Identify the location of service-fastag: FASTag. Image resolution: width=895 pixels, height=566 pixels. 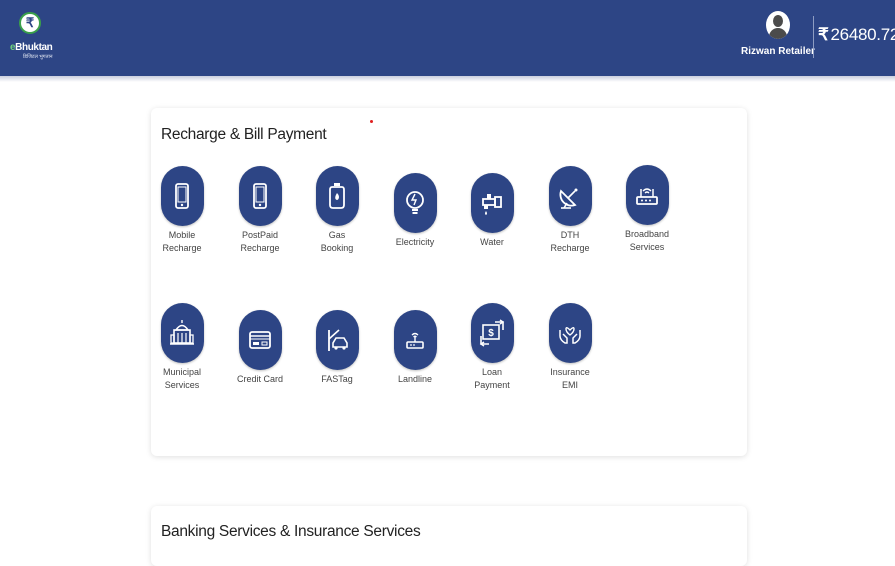
(337, 348).